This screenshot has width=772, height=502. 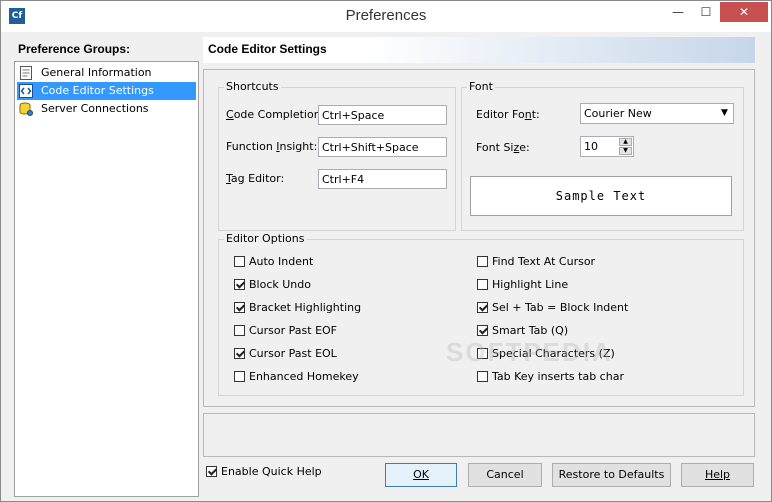 What do you see at coordinates (275, 114) in the screenshot?
I see `code-completion-label: Code Completion:` at bounding box center [275, 114].